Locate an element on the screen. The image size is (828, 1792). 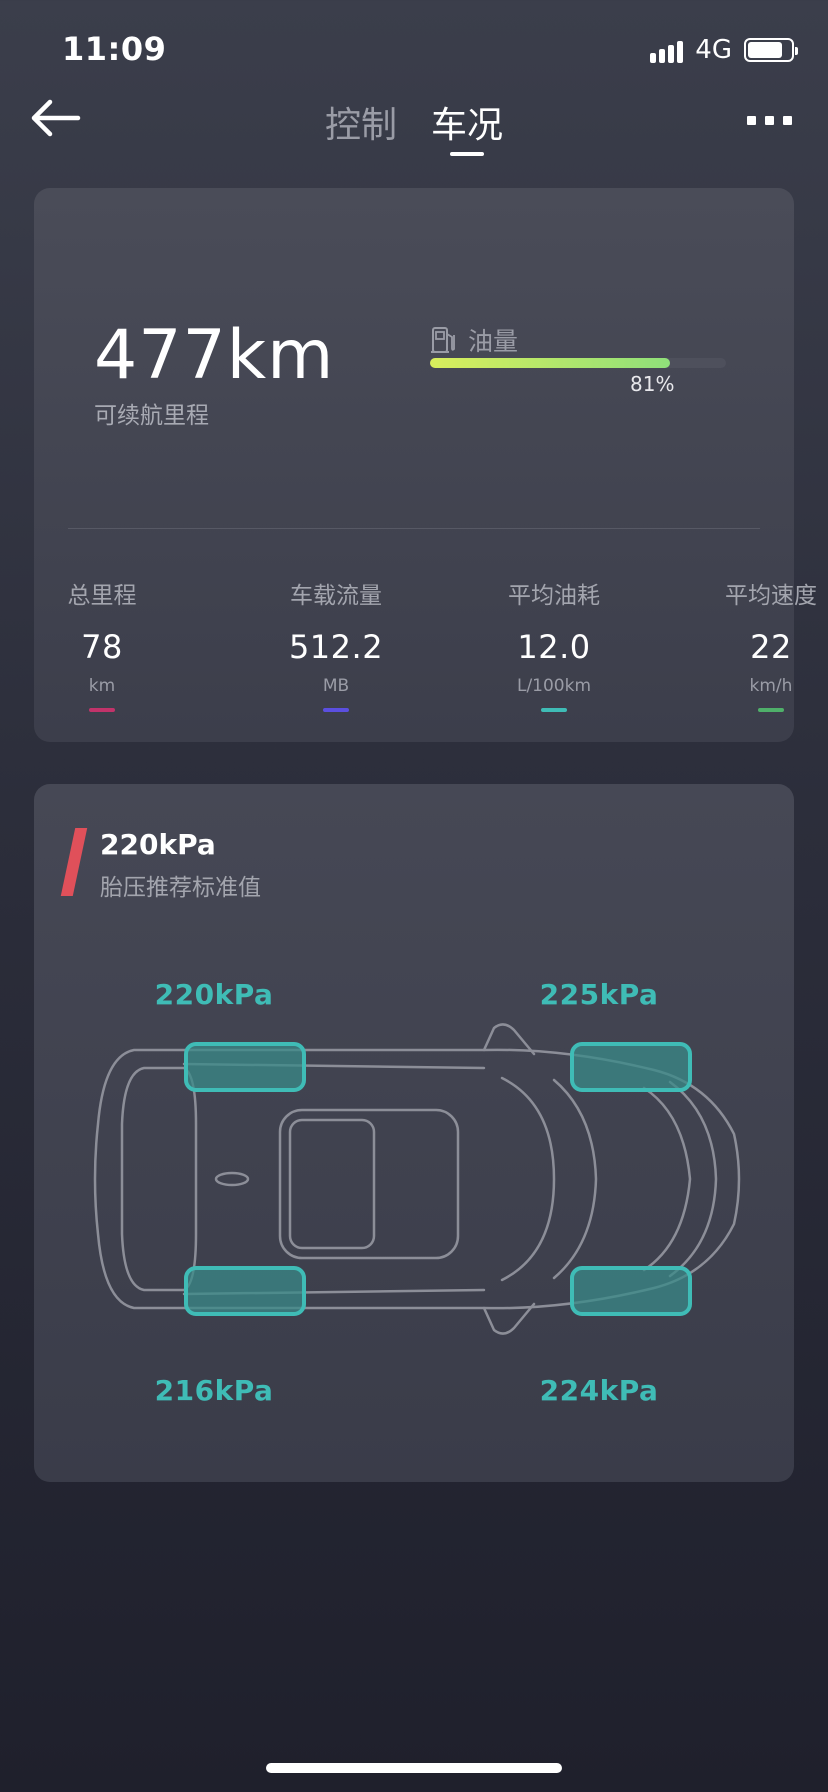
stat-unit: MB is located at coordinates (336, 686).